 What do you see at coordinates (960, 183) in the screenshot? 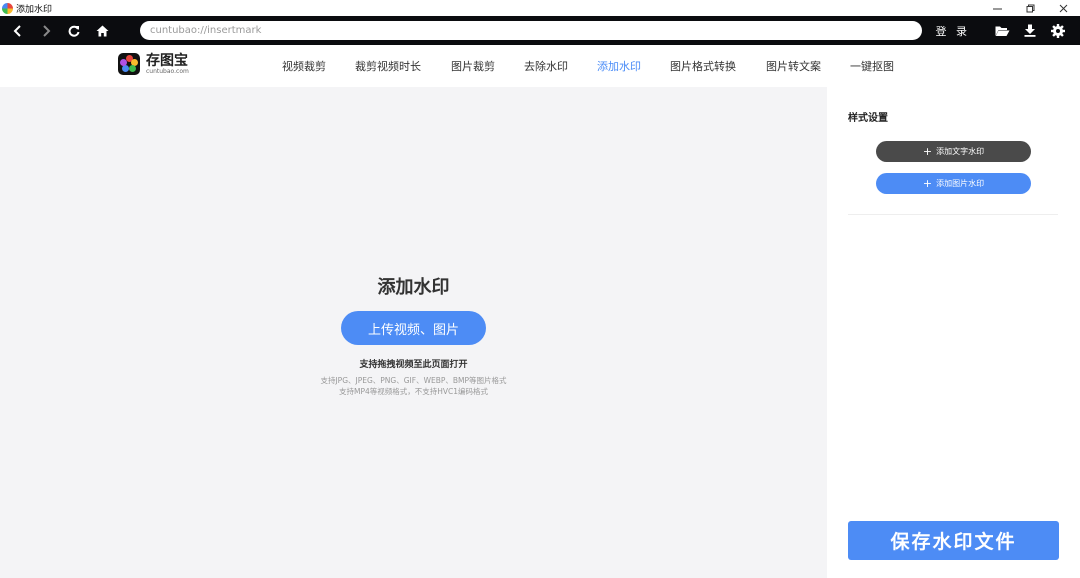
I see `add-image-watermark-label: 添加图片水印` at bounding box center [960, 183].